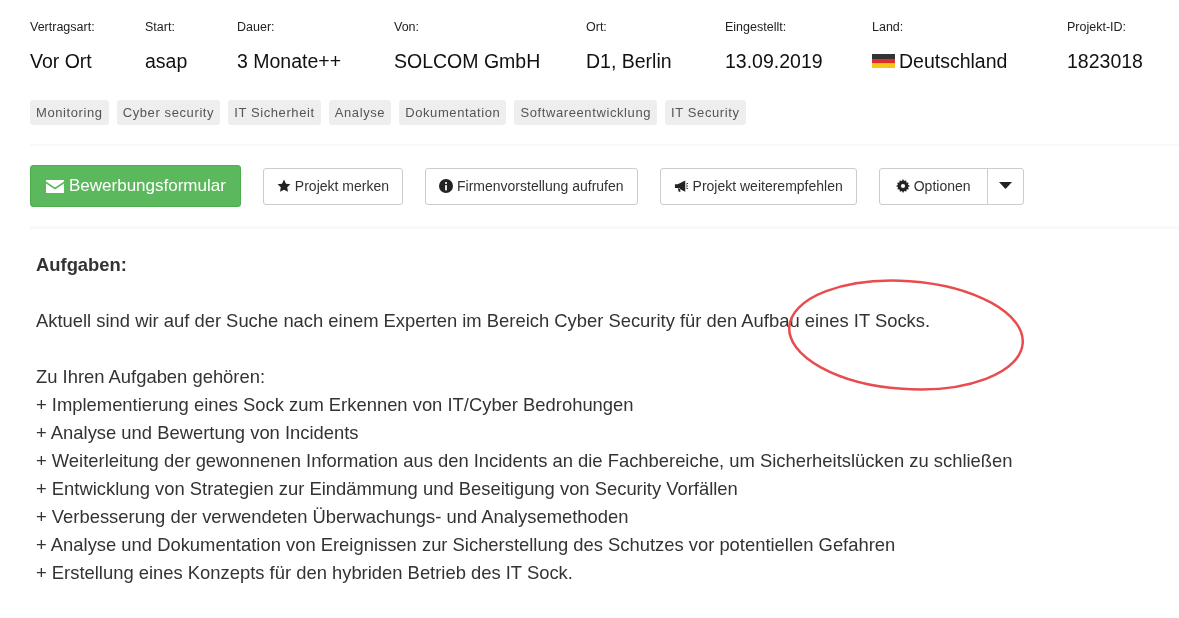 This screenshot has height=618, width=1179. Describe the element at coordinates (305, 573) in the screenshot. I see `task-item: + Erstellung eines Konzepts für den hybriden Betrieb des IT Sock.` at that location.